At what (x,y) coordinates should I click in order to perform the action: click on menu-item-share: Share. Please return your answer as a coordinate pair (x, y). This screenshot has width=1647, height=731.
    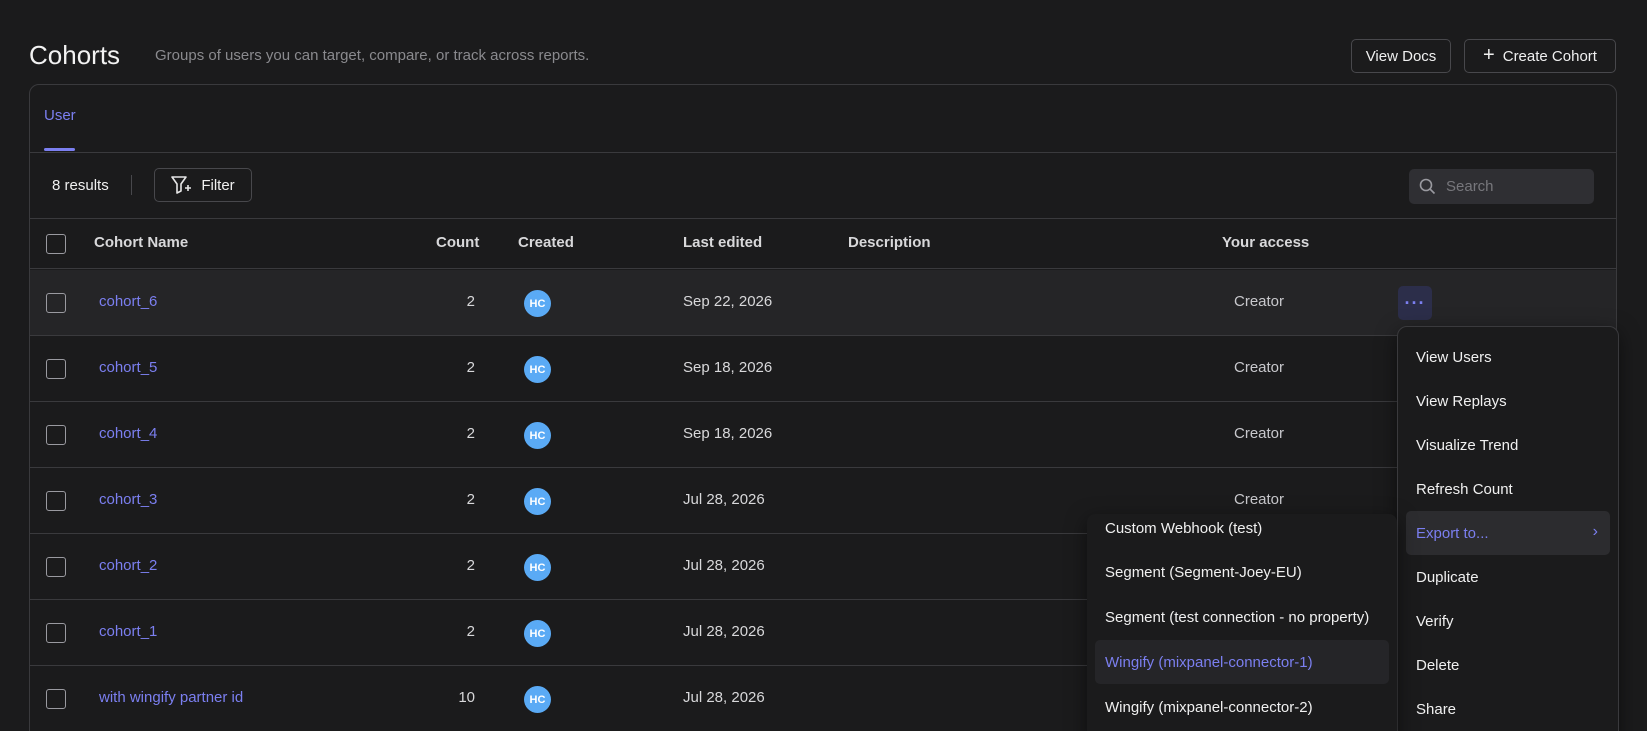
    Looking at the image, I should click on (1508, 709).